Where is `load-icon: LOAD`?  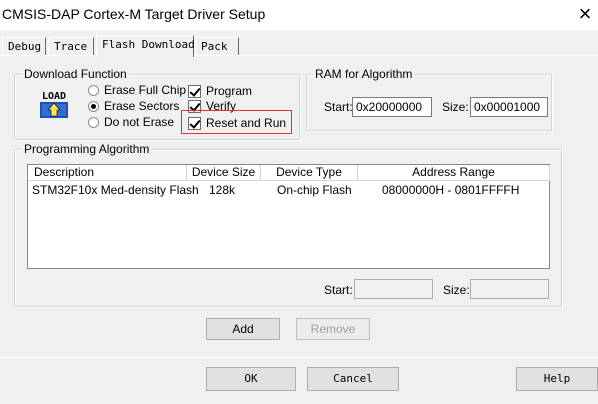
load-icon: LOAD is located at coordinates (54, 104).